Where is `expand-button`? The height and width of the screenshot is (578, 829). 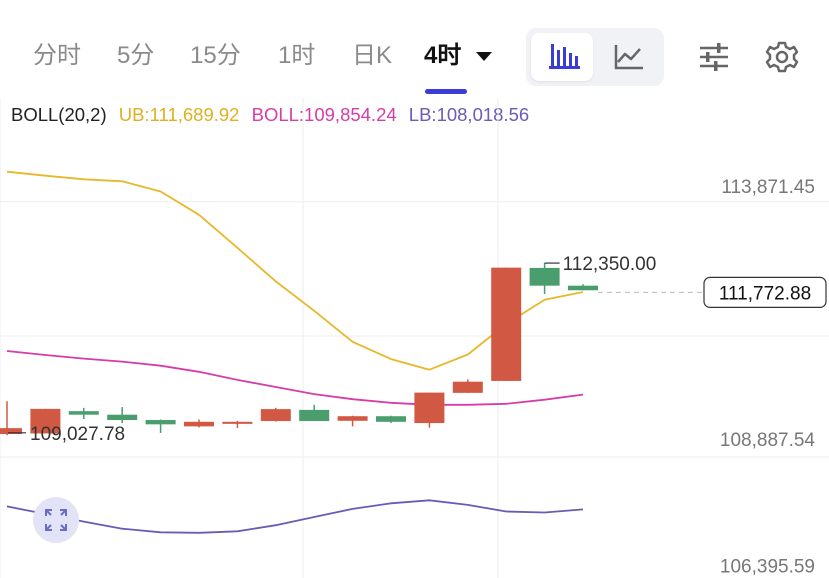
expand-button is located at coordinates (56, 520).